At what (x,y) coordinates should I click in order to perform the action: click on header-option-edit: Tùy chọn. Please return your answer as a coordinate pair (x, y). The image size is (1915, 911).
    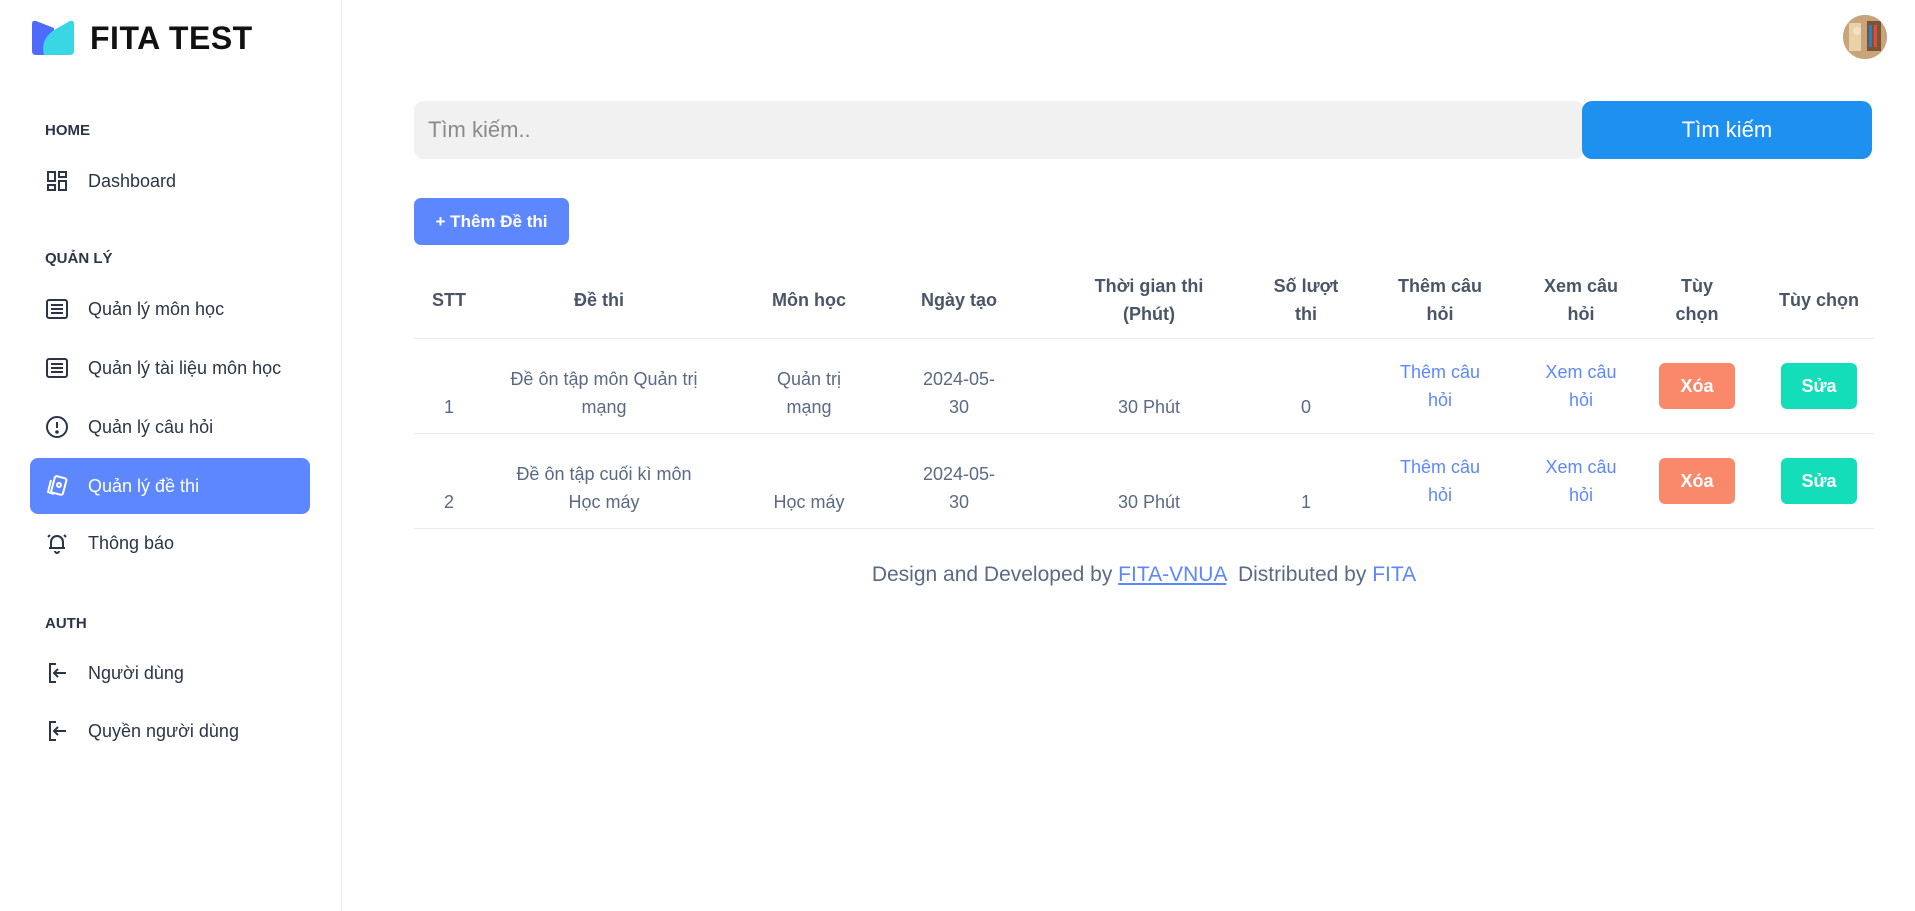
    Looking at the image, I should click on (1819, 300).